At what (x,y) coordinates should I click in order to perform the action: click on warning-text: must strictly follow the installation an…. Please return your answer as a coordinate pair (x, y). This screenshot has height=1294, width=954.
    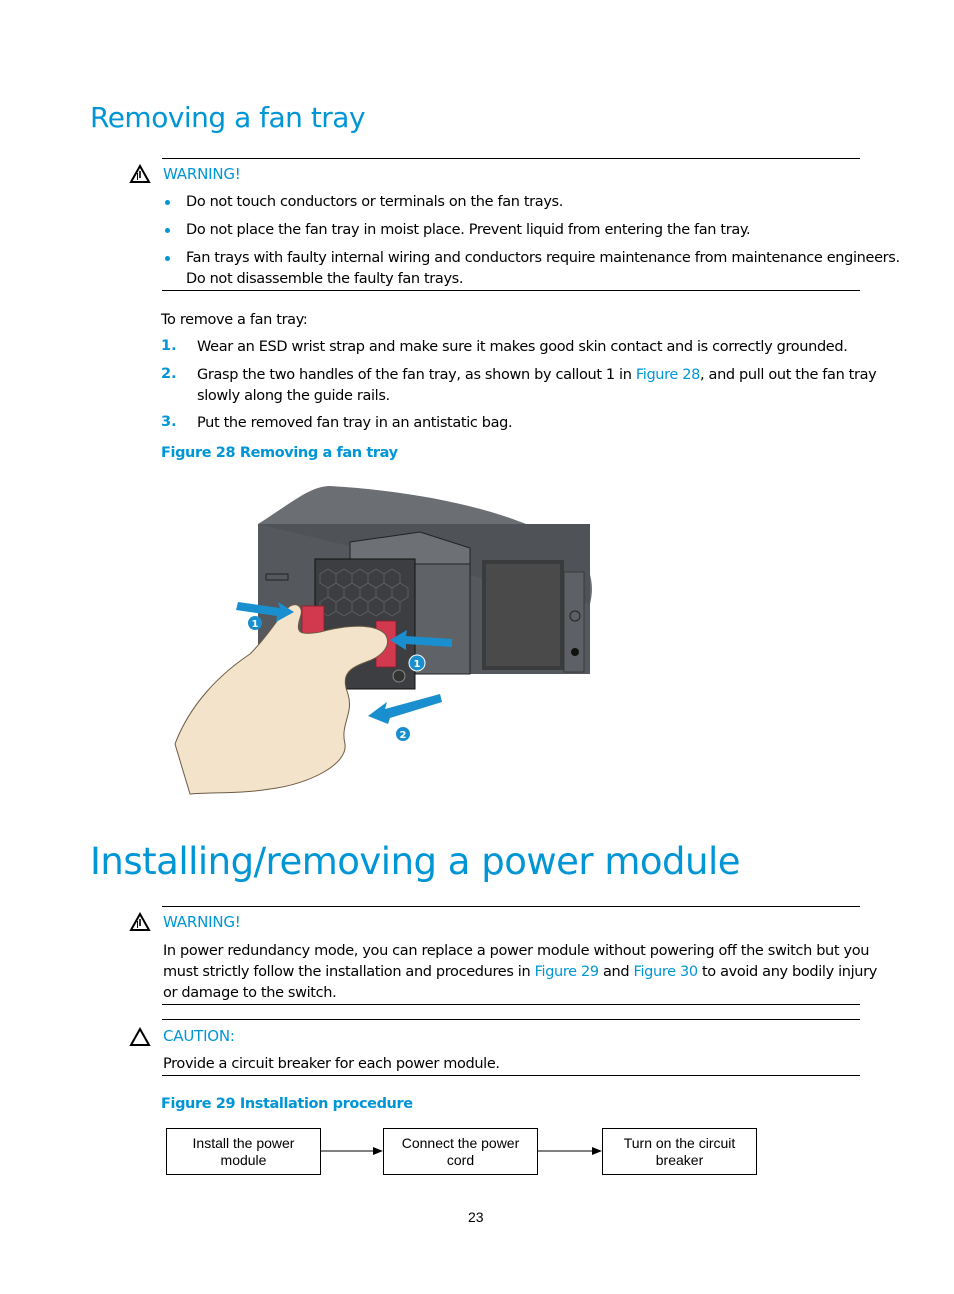
    Looking at the image, I should click on (520, 972).